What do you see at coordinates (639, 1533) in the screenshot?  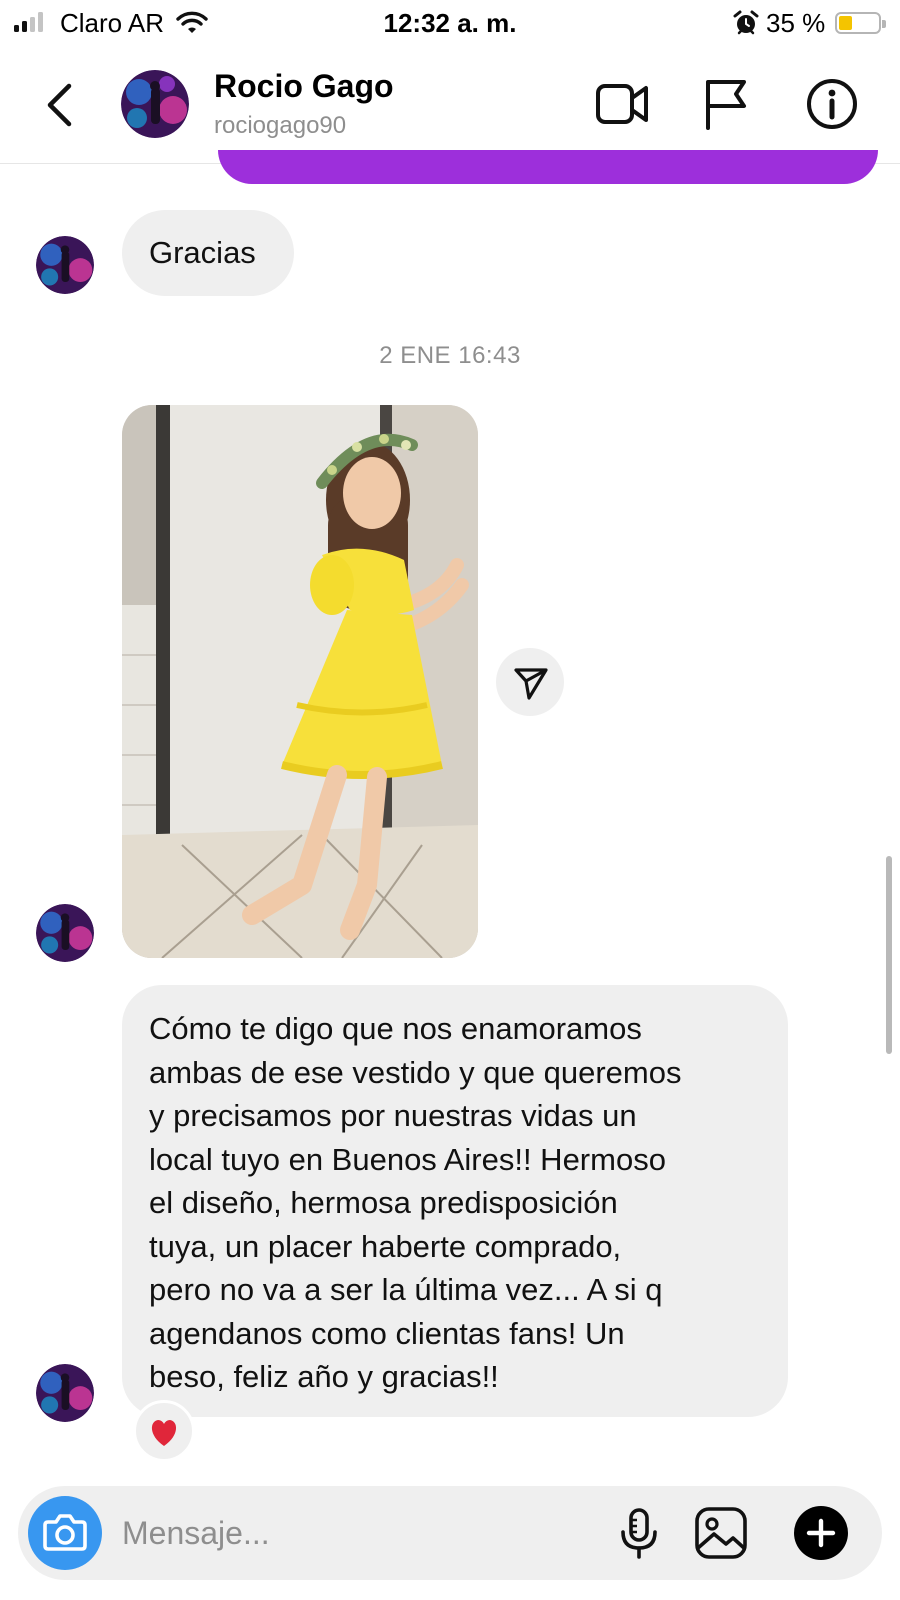 I see `microphone-icon` at bounding box center [639, 1533].